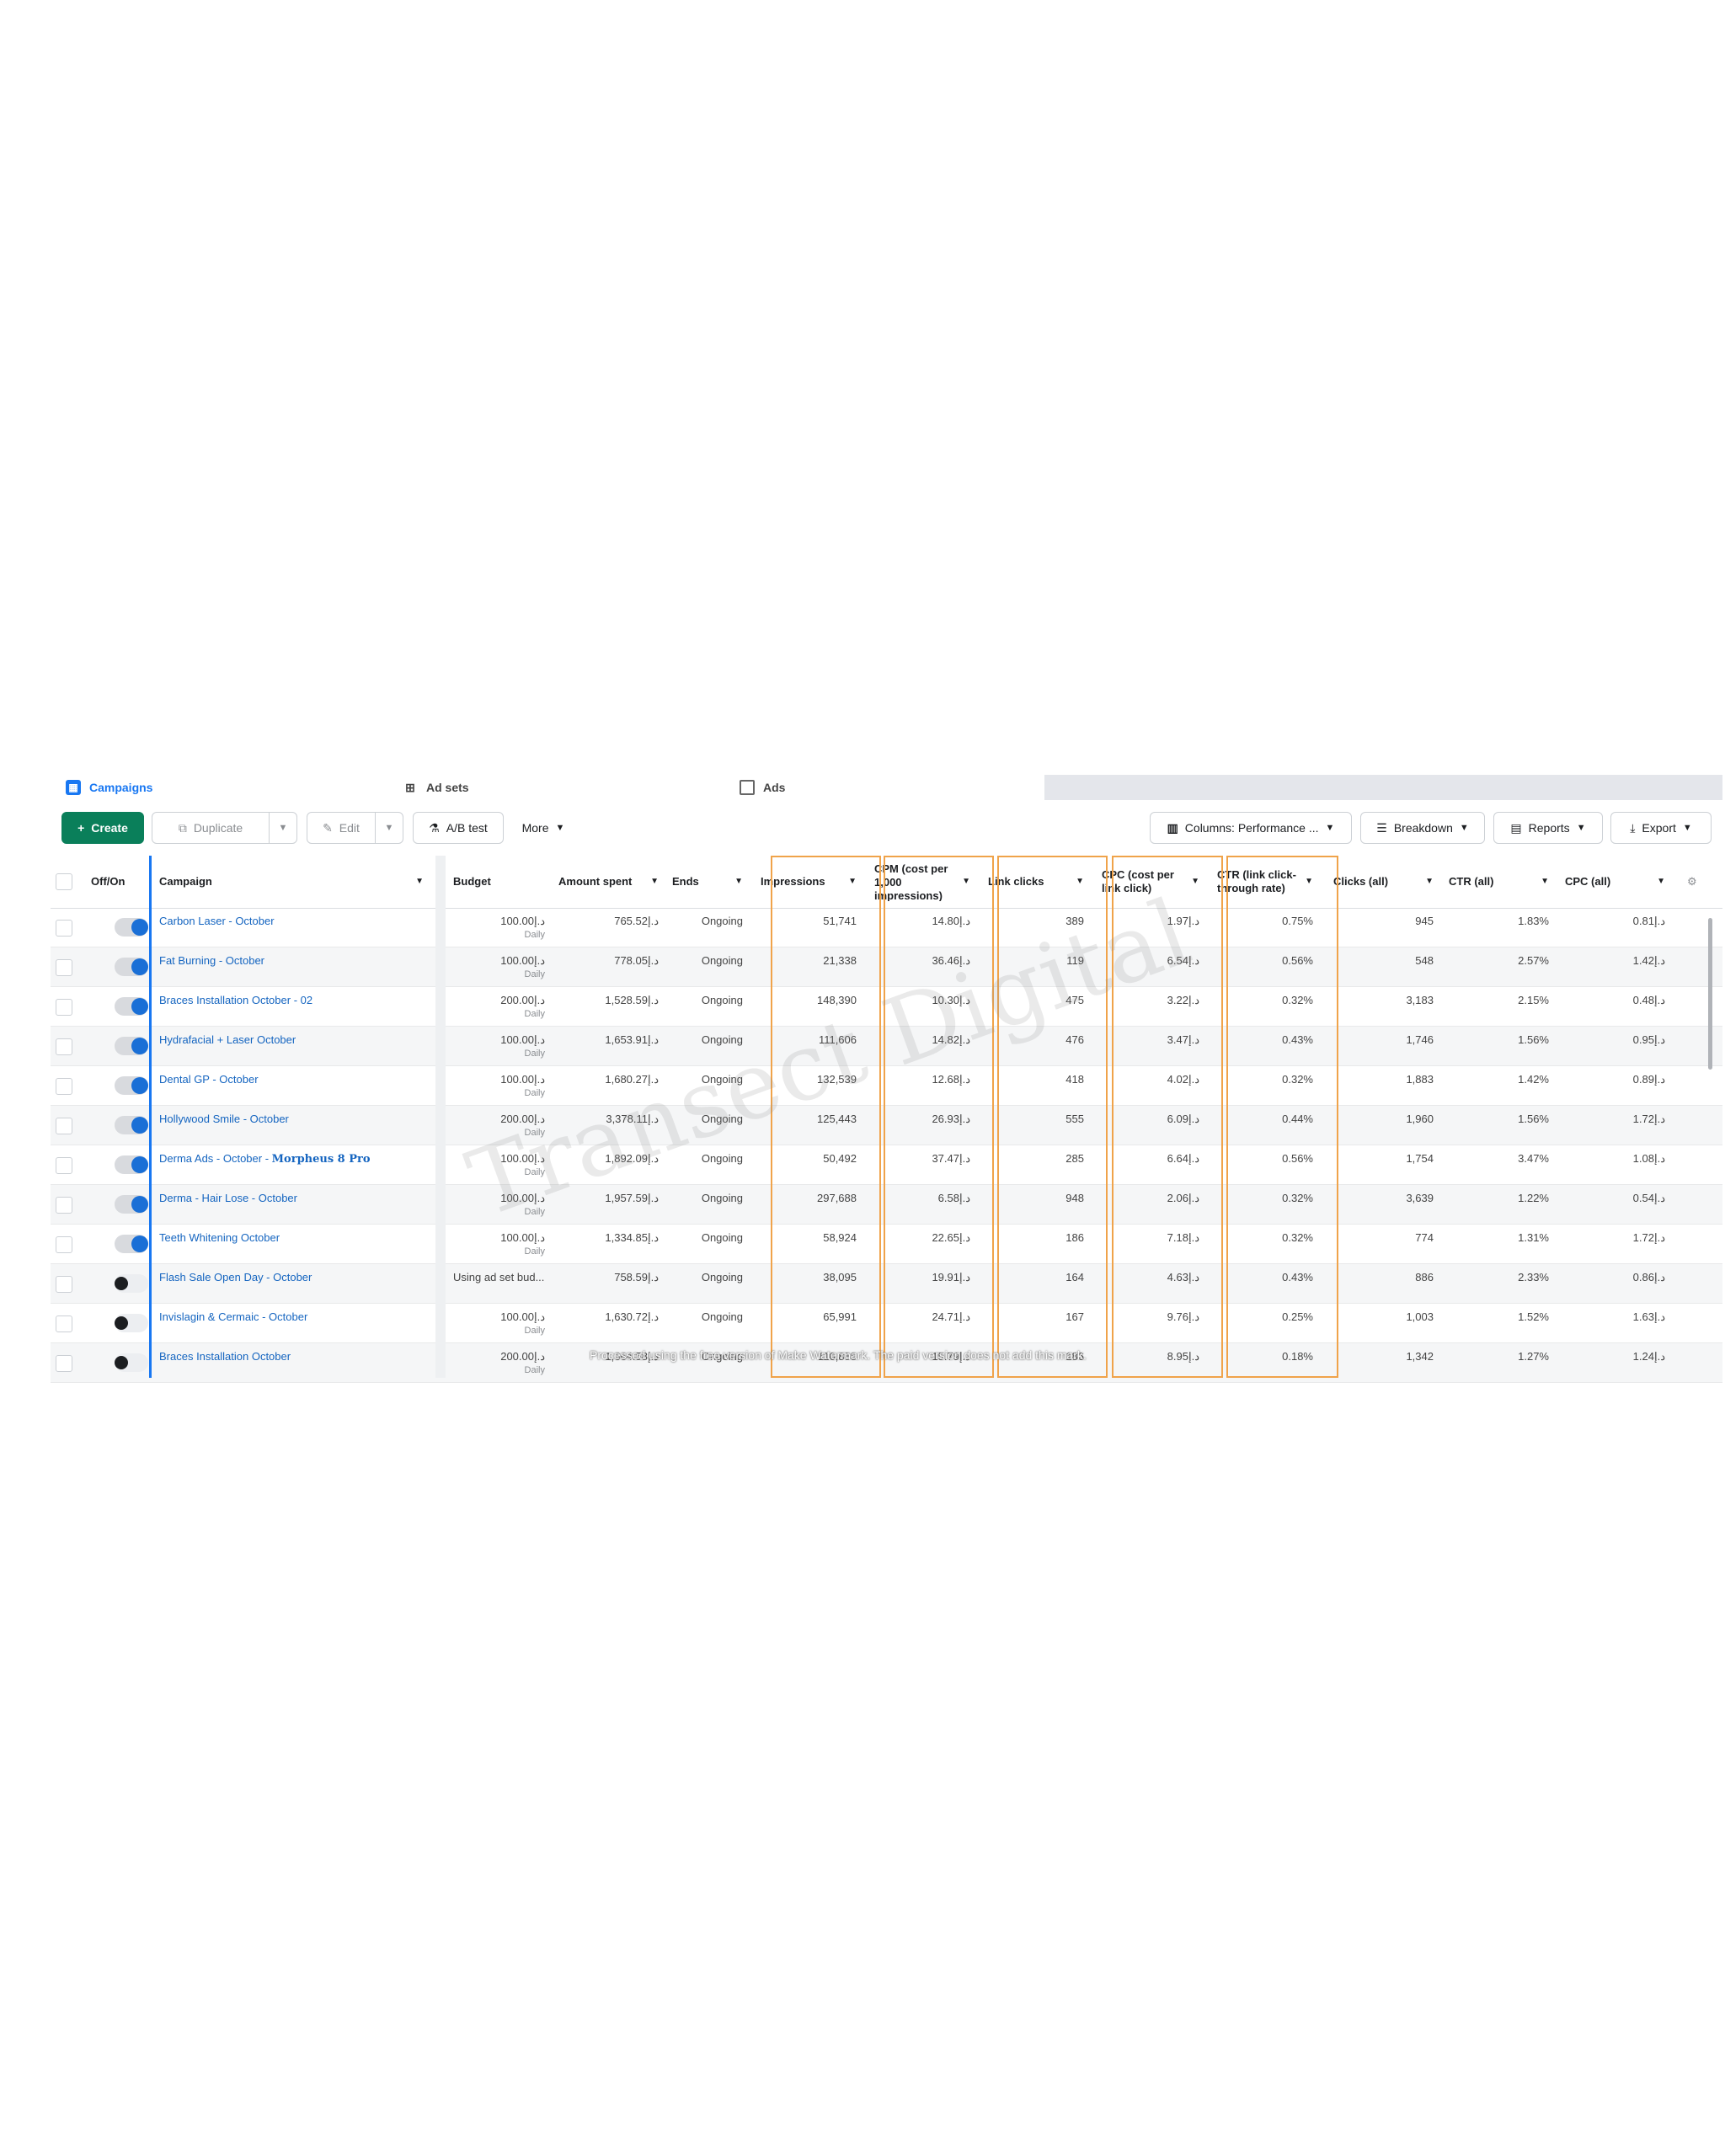  Describe the element at coordinates (722, 1316) in the screenshot. I see `cell-value: Ongoing` at that location.